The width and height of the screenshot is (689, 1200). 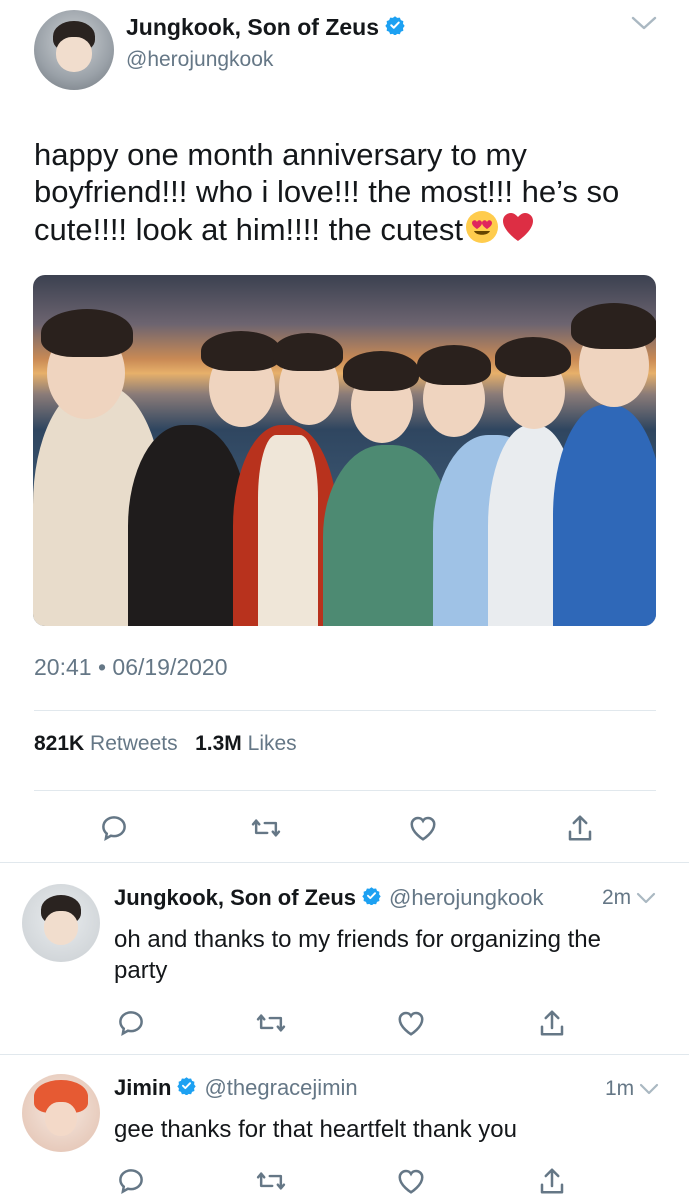 What do you see at coordinates (246, 743) in the screenshot?
I see `likes-stat: 1.3M Likes` at bounding box center [246, 743].